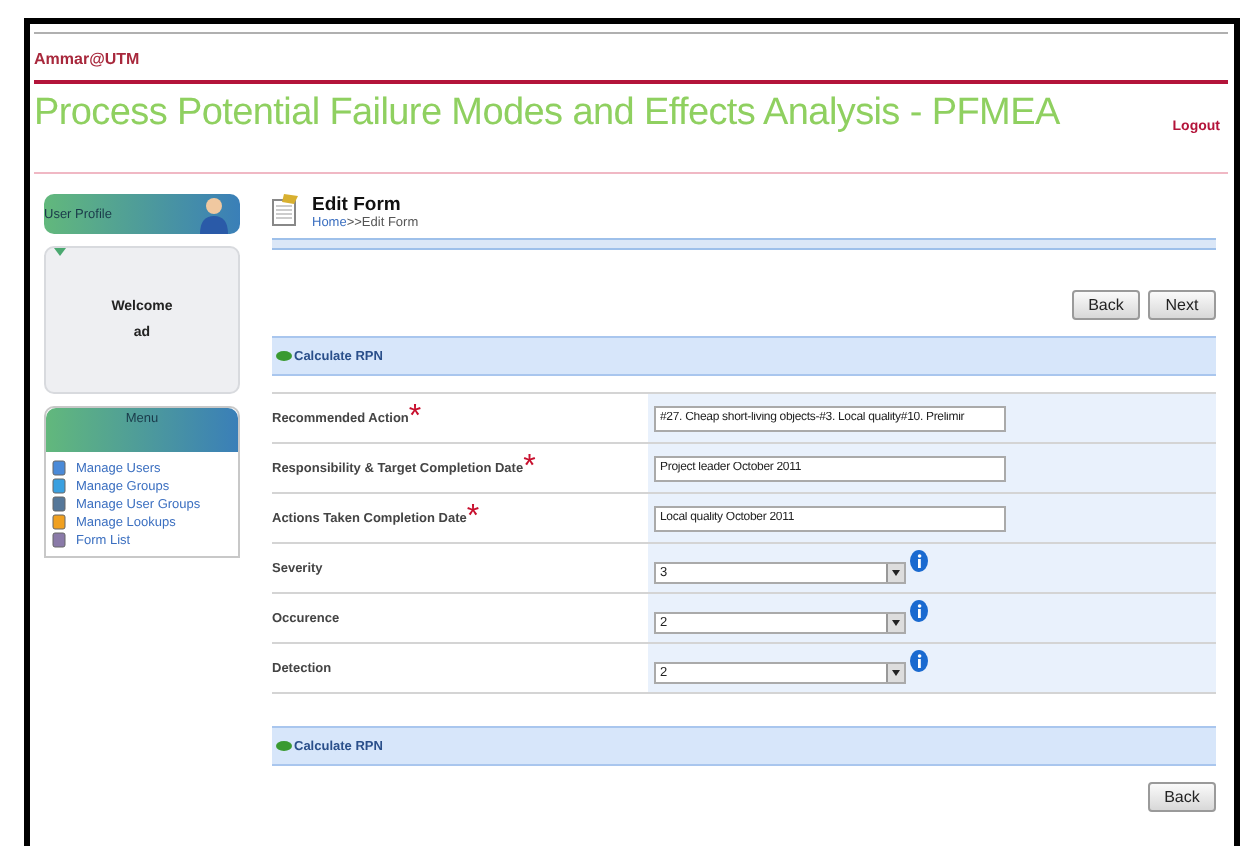 The width and height of the screenshot is (1246, 846). Describe the element at coordinates (214, 214) in the screenshot. I see `person-icon` at that location.